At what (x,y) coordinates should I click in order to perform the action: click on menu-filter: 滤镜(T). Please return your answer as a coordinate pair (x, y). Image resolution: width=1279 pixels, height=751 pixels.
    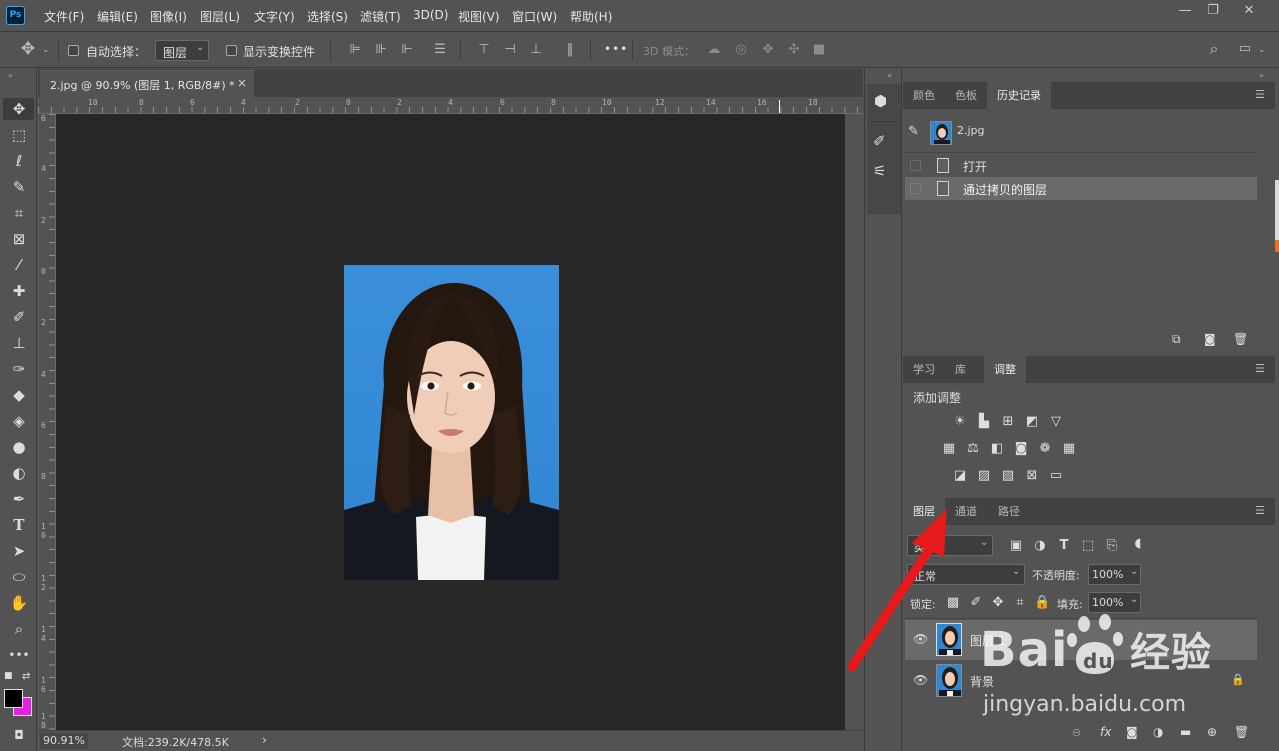
    Looking at the image, I should click on (380, 16).